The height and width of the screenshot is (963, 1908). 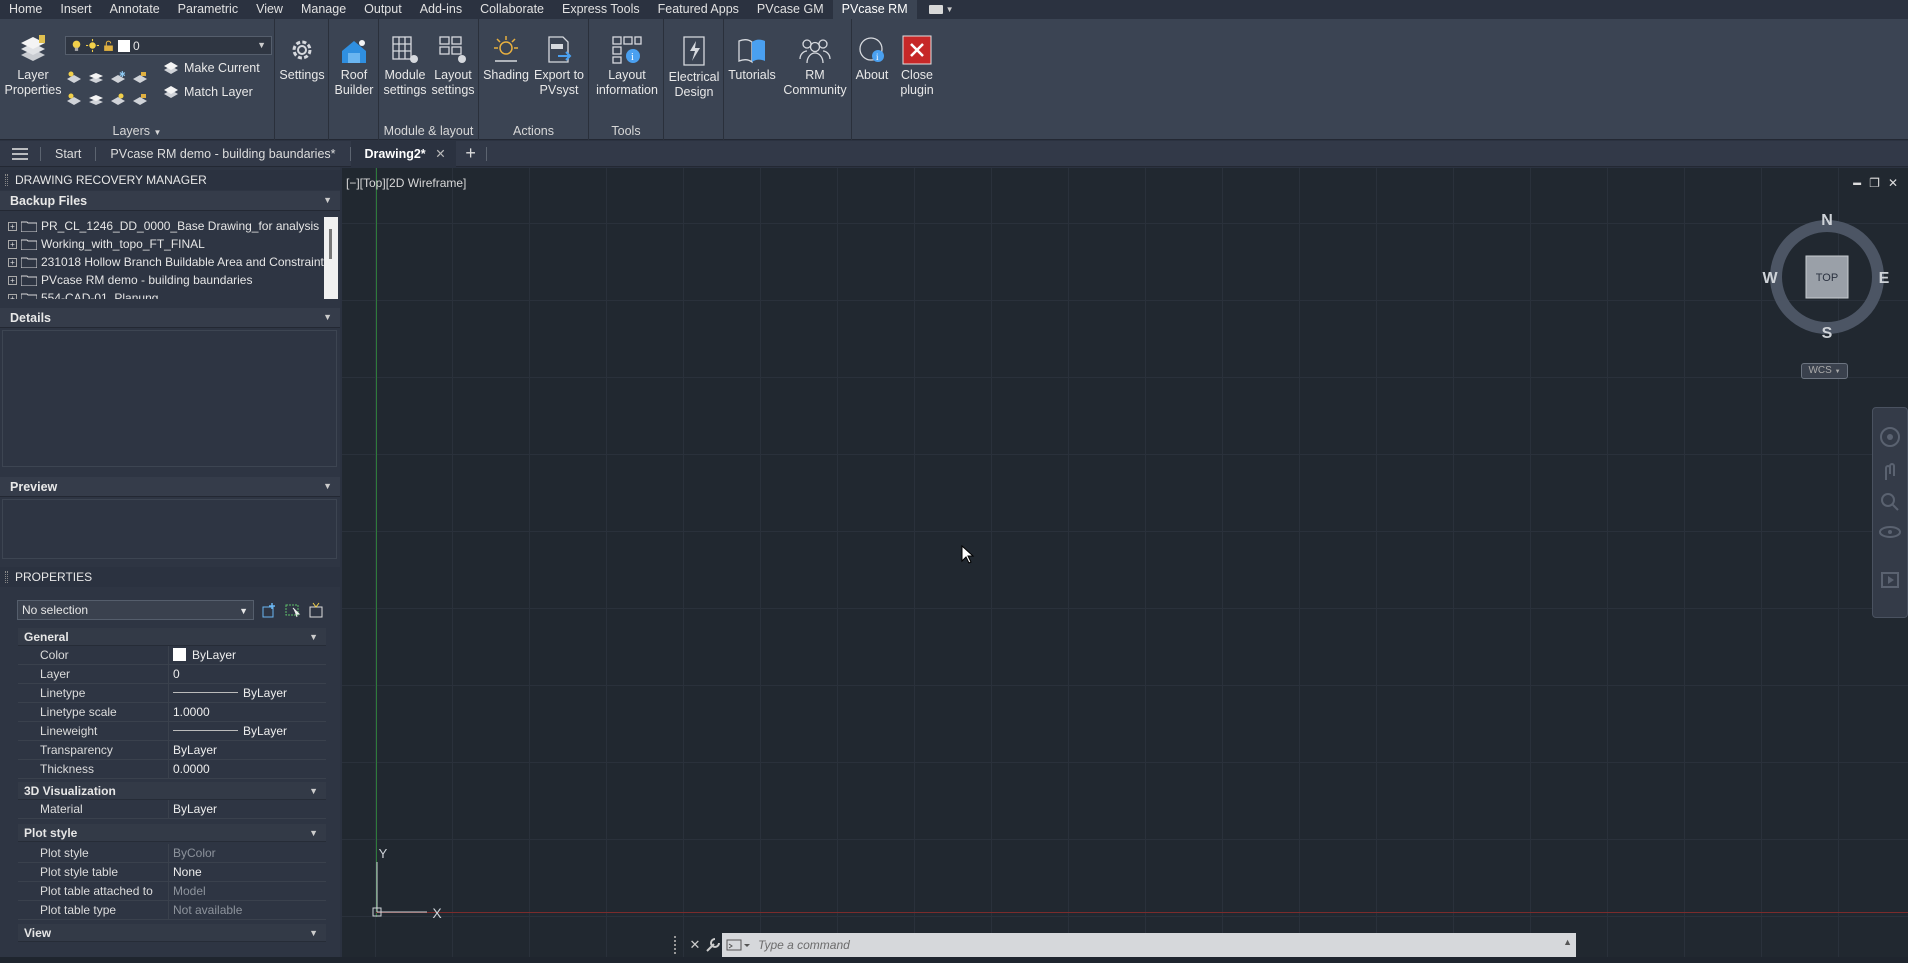 I want to click on property-row-linetype-scale: Linetype scale 1.0000, so click(x=172, y=712).